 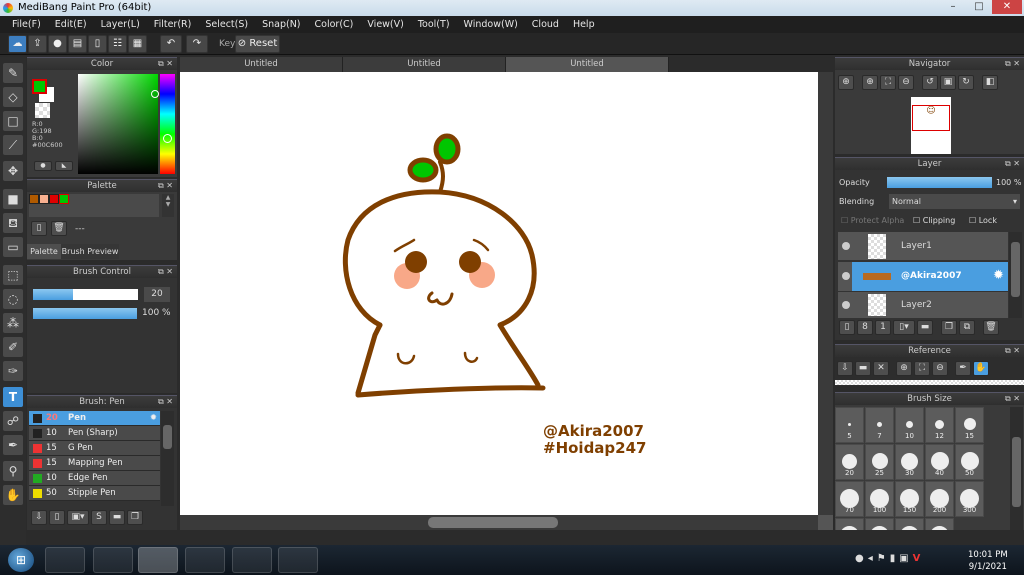 I want to click on curve-tool-icon: ⟋, so click(x=13, y=145).